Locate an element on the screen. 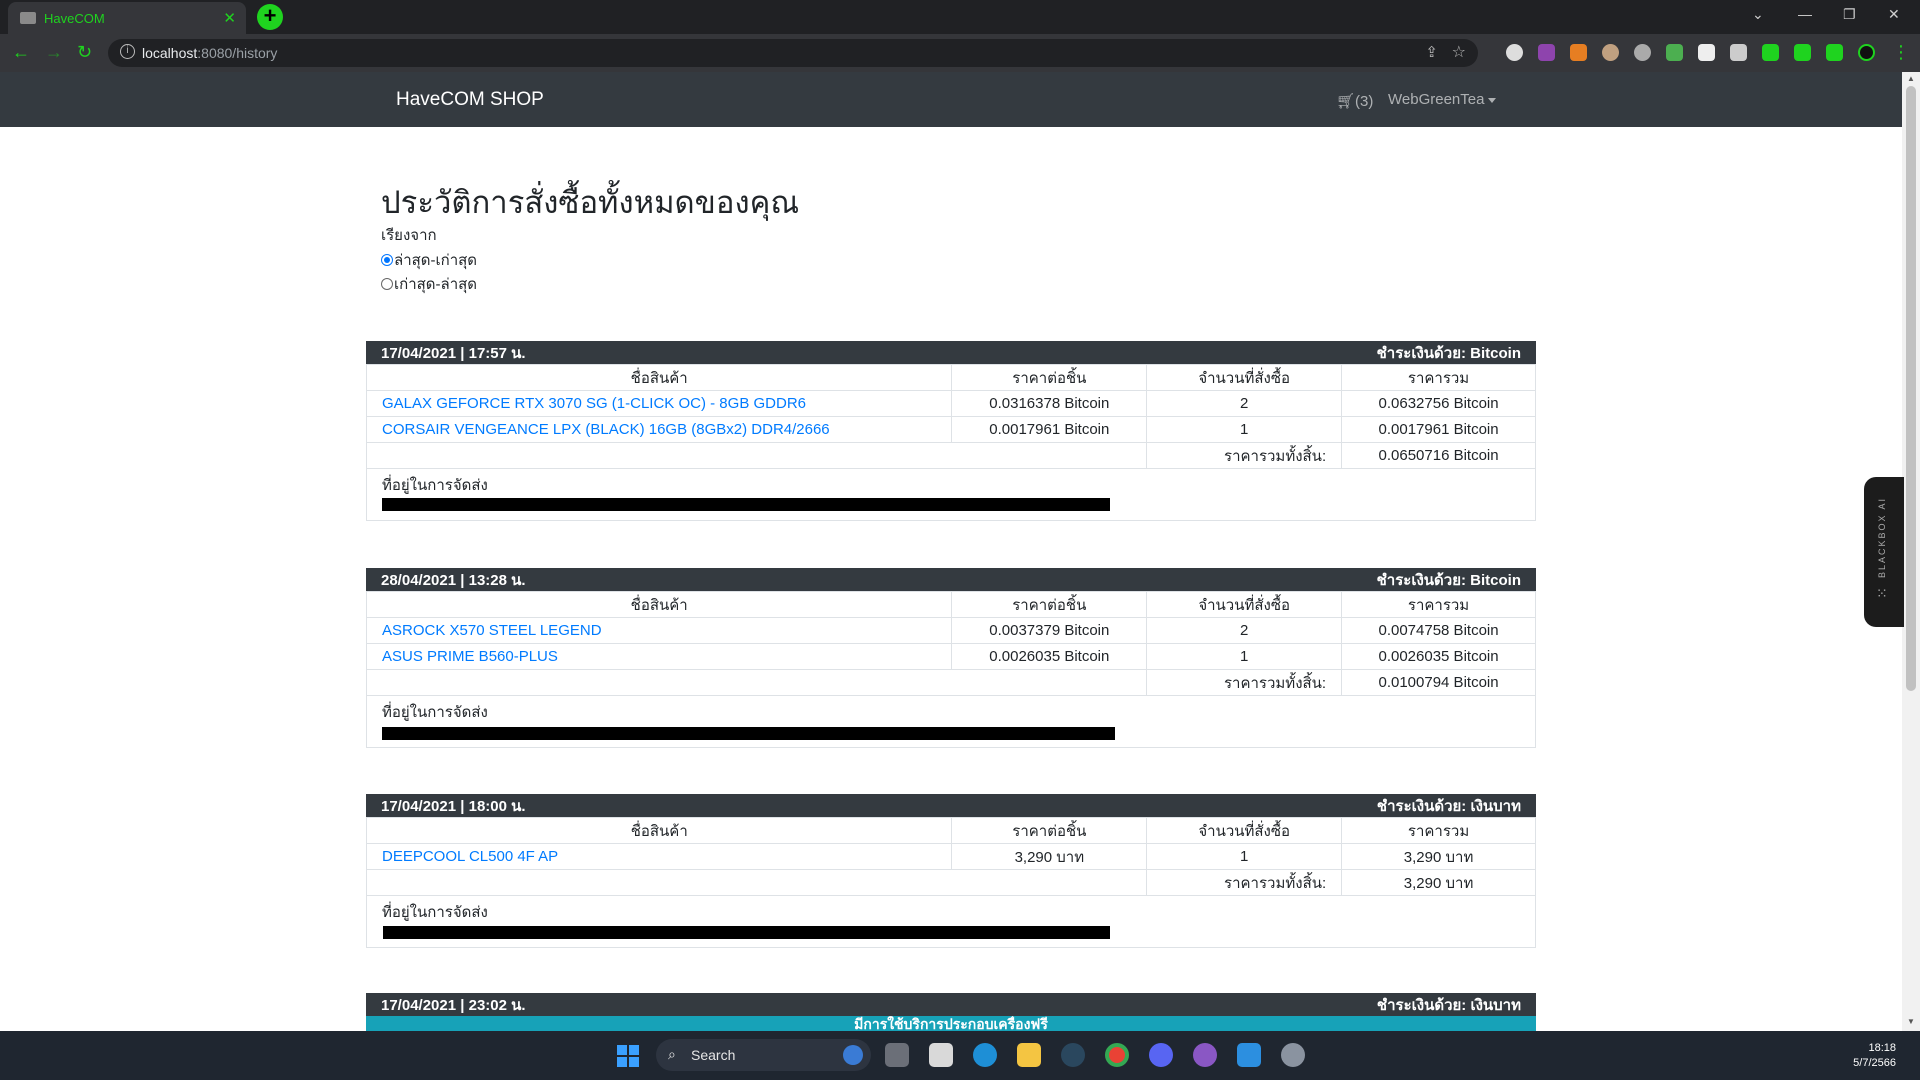 The height and width of the screenshot is (1080, 1920). settings-gear-icon is located at coordinates (1293, 1055).